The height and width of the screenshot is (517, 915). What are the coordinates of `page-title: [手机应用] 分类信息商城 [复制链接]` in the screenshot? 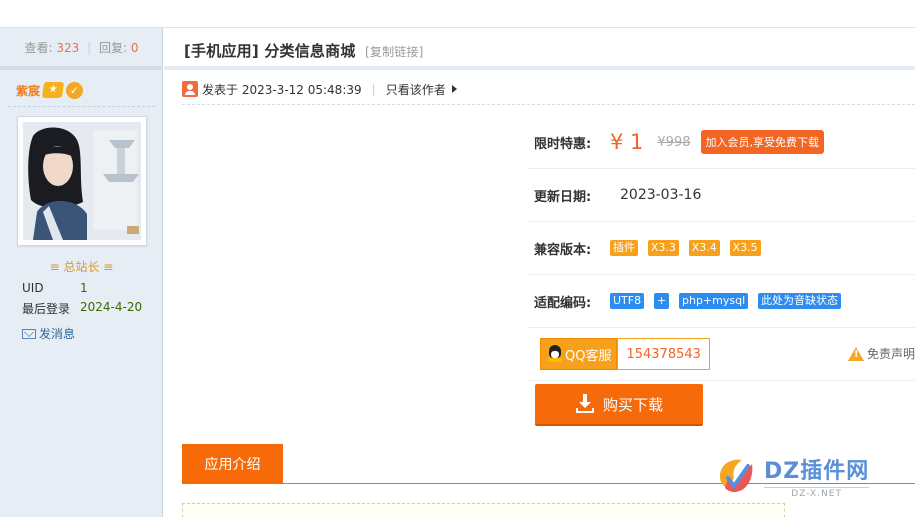 It's located at (304, 50).